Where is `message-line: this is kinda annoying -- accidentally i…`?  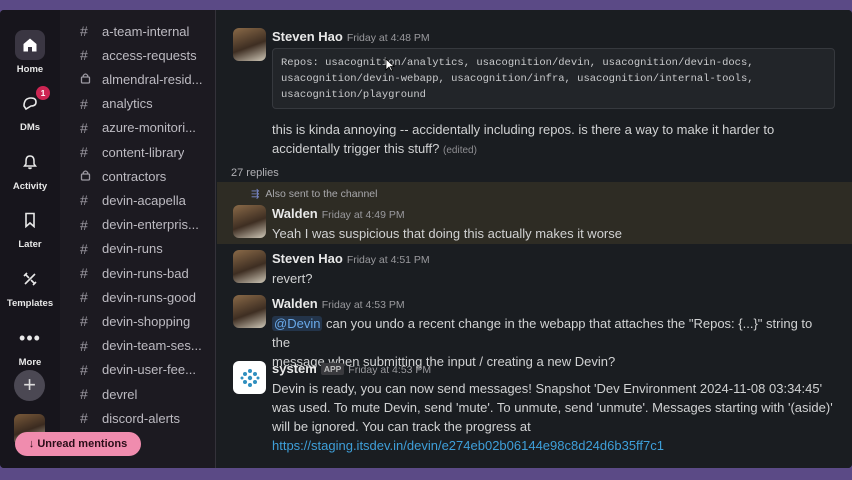
message-line: this is kinda annoying -- accidentally i… is located at coordinates (523, 129).